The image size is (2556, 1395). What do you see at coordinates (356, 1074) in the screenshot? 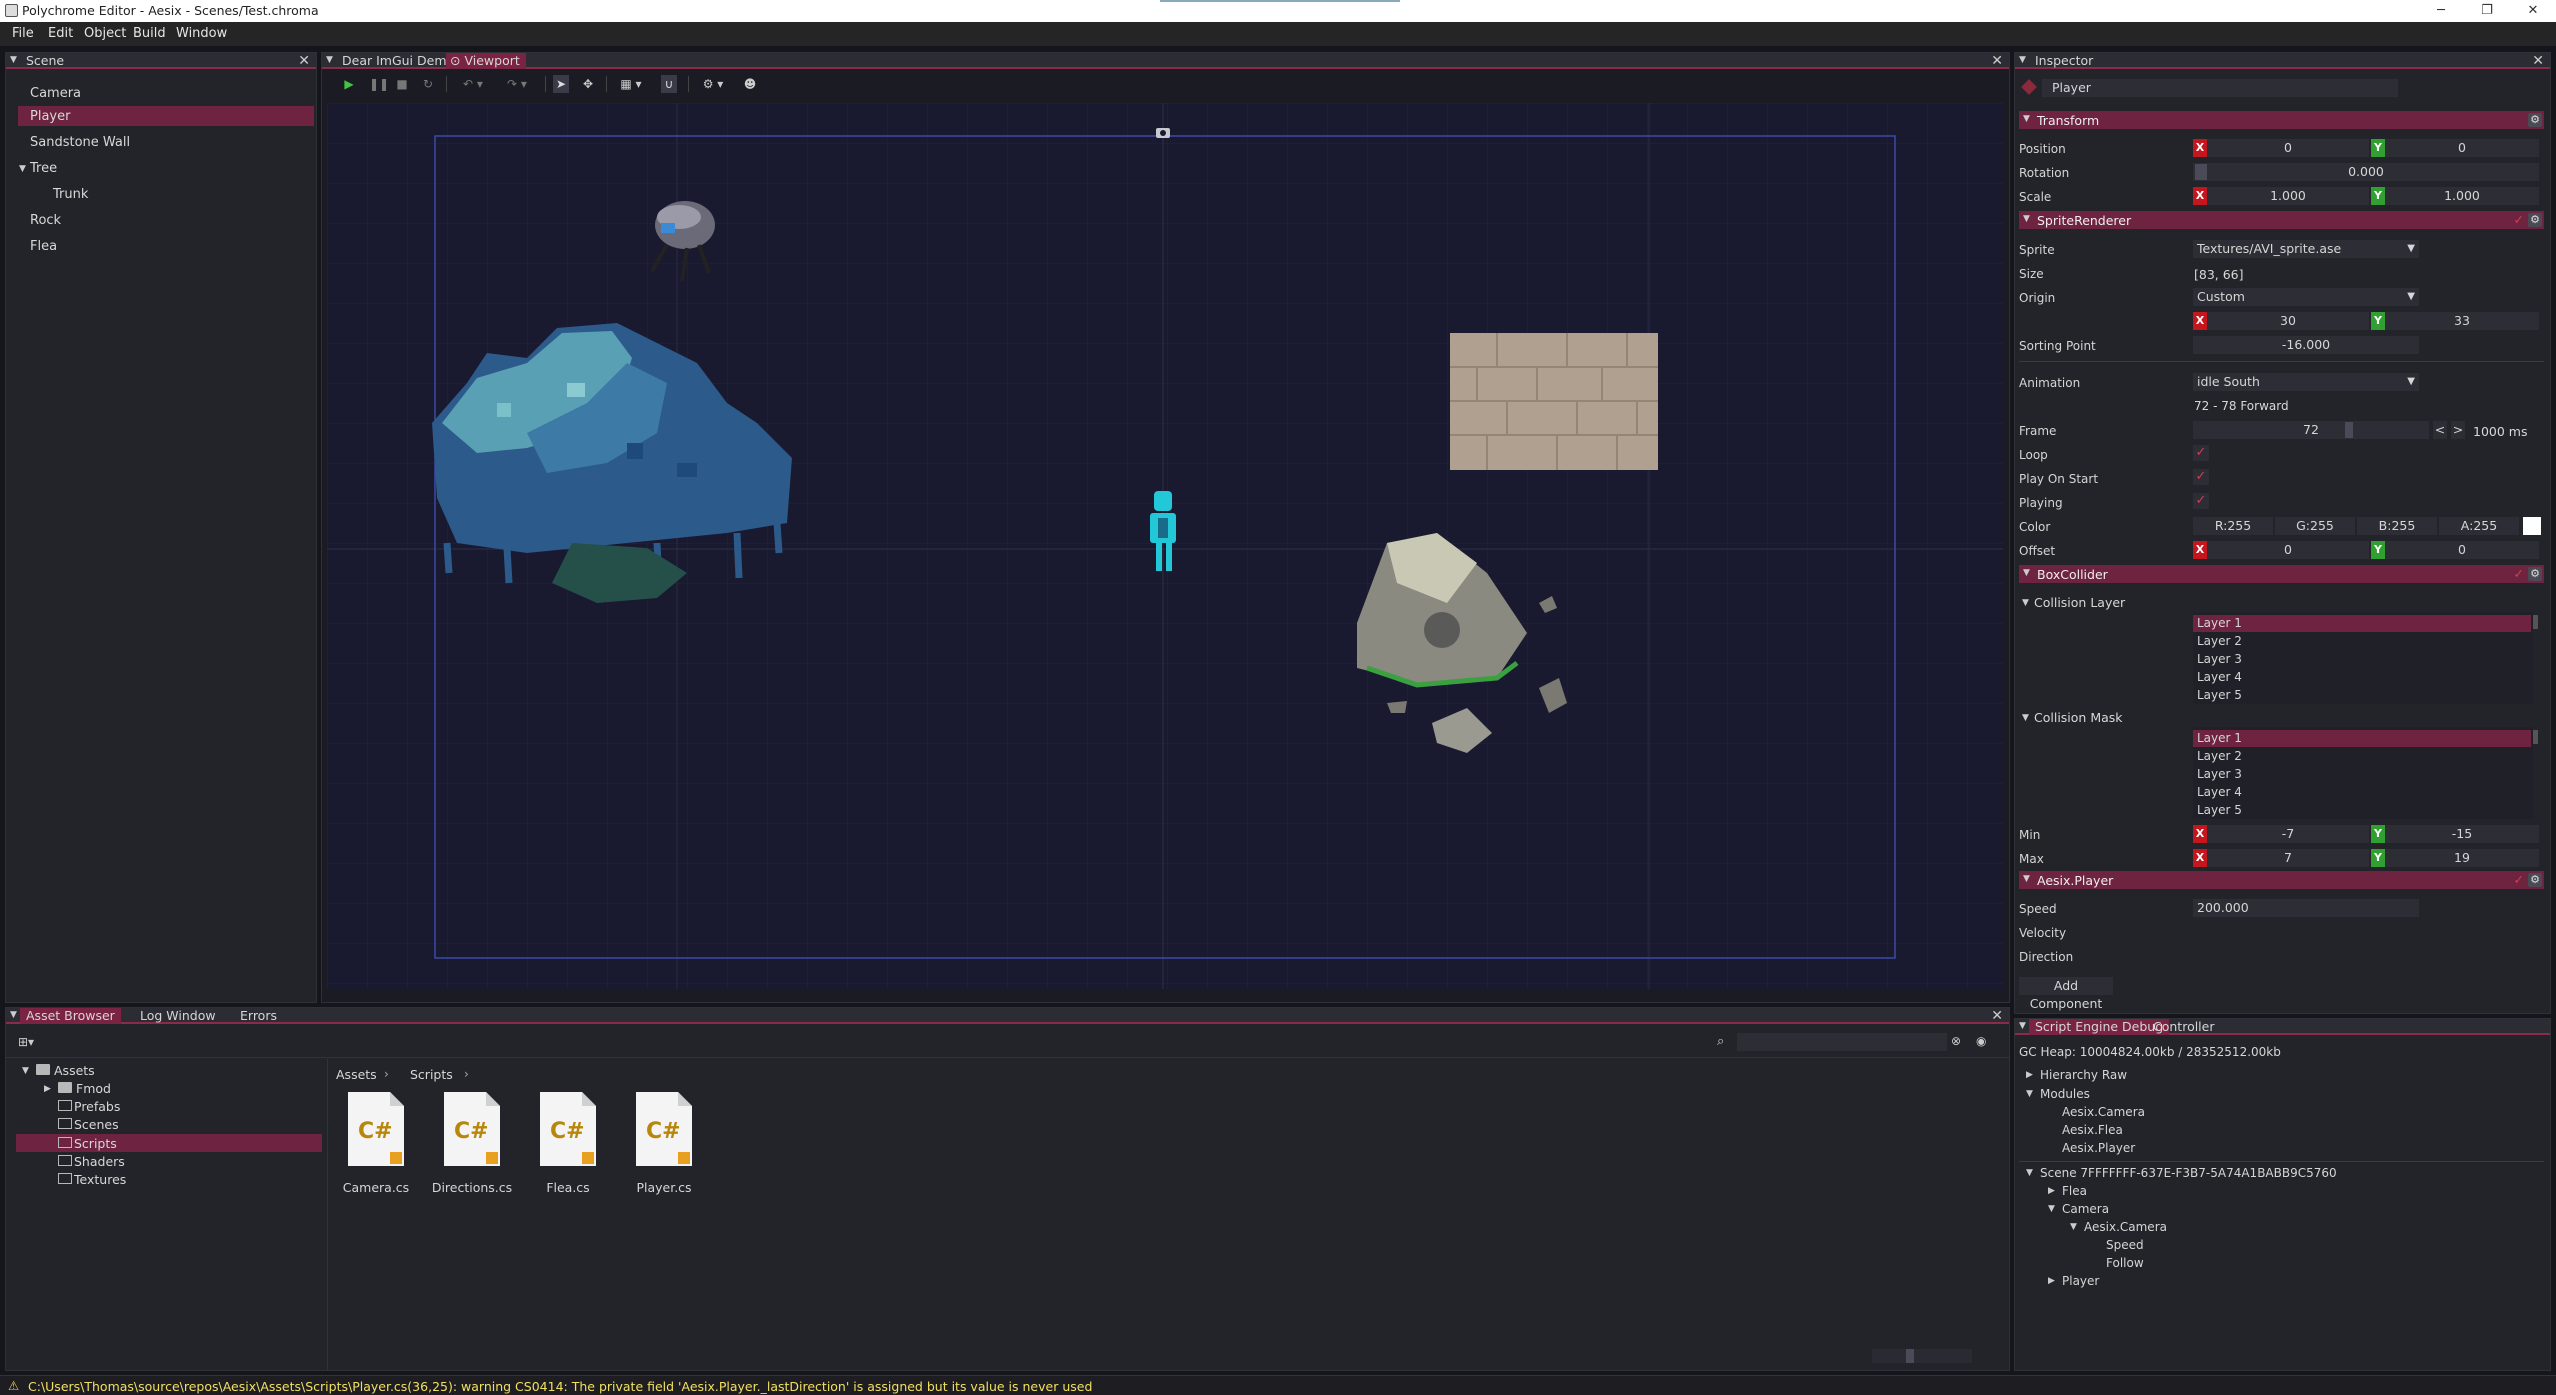
I see `breadcrumb-assets: Assets` at bounding box center [356, 1074].